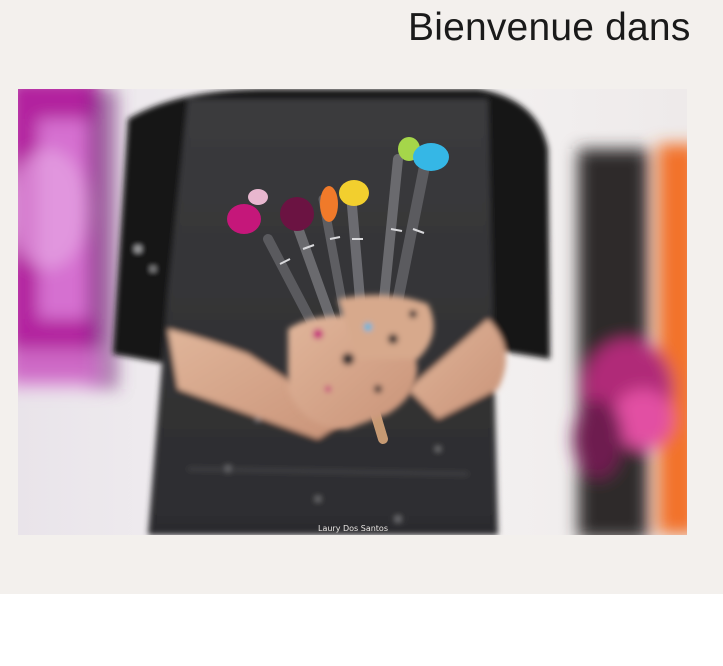 The height and width of the screenshot is (666, 723). I want to click on page-footer-area, so click(361, 630).